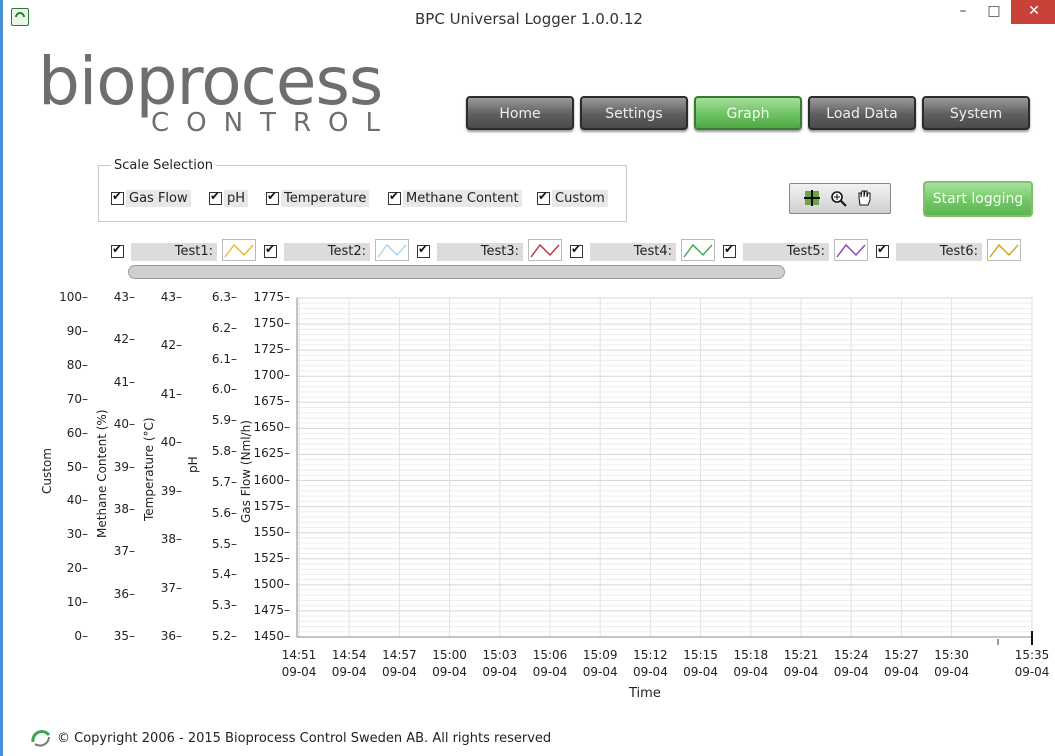 The image size is (1055, 756). Describe the element at coordinates (456, 272) in the screenshot. I see `legend-scrollbar` at that location.